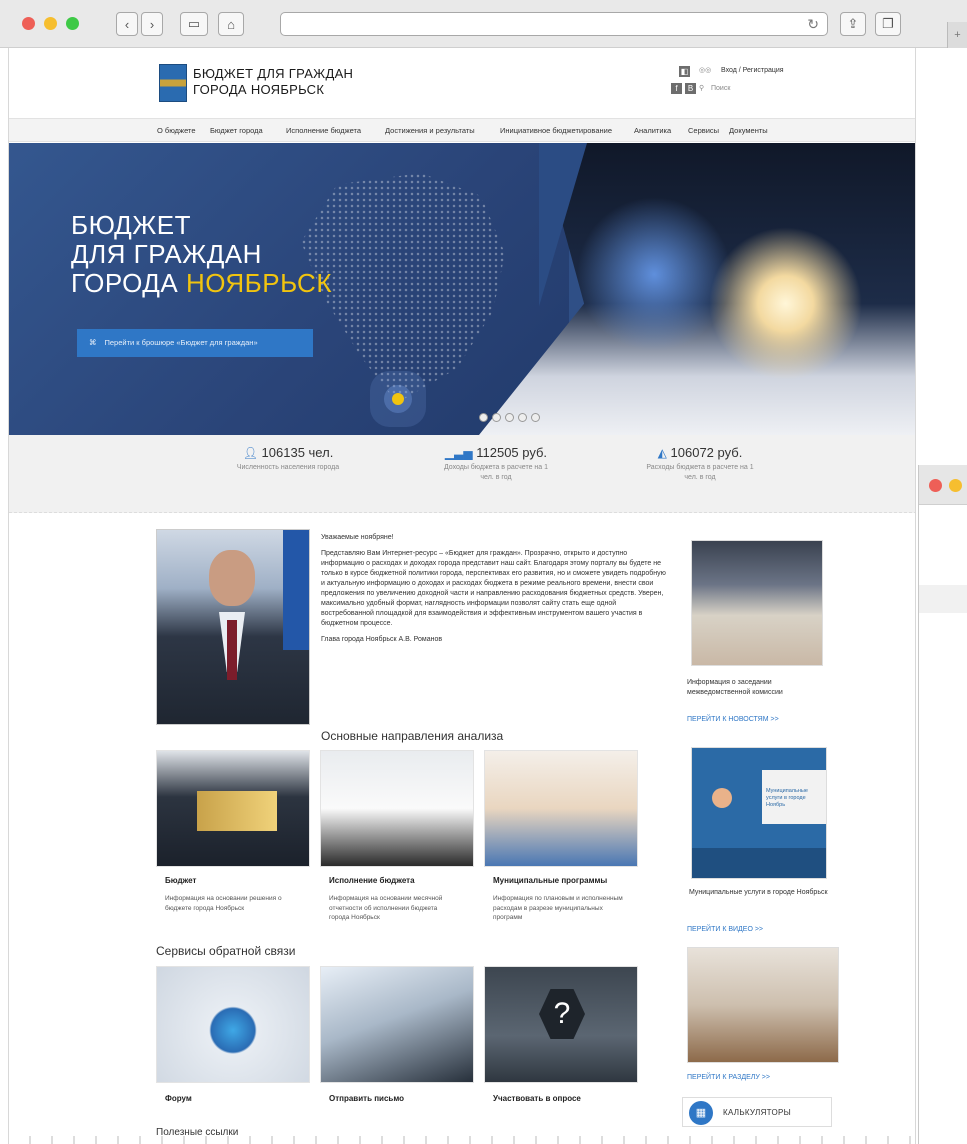  I want to click on video-link: ПЕРЕЙТИ К ВИДЕО >>, so click(725, 929).